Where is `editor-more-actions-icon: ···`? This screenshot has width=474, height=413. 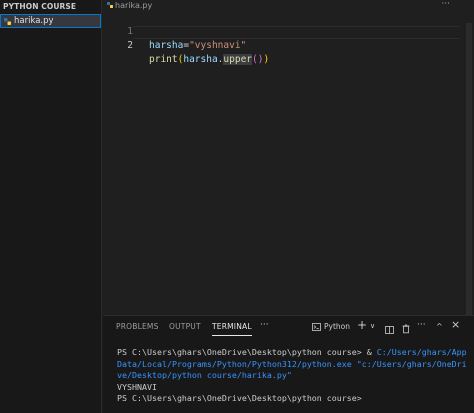 editor-more-actions-icon: ··· is located at coordinates (445, 5).